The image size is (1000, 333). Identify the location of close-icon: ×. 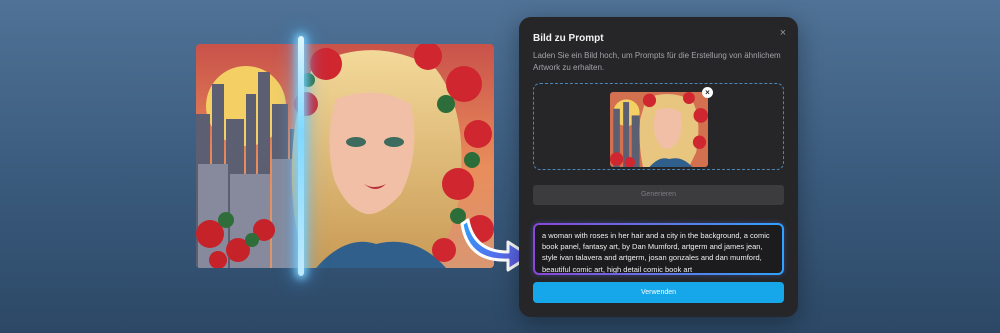
(783, 33).